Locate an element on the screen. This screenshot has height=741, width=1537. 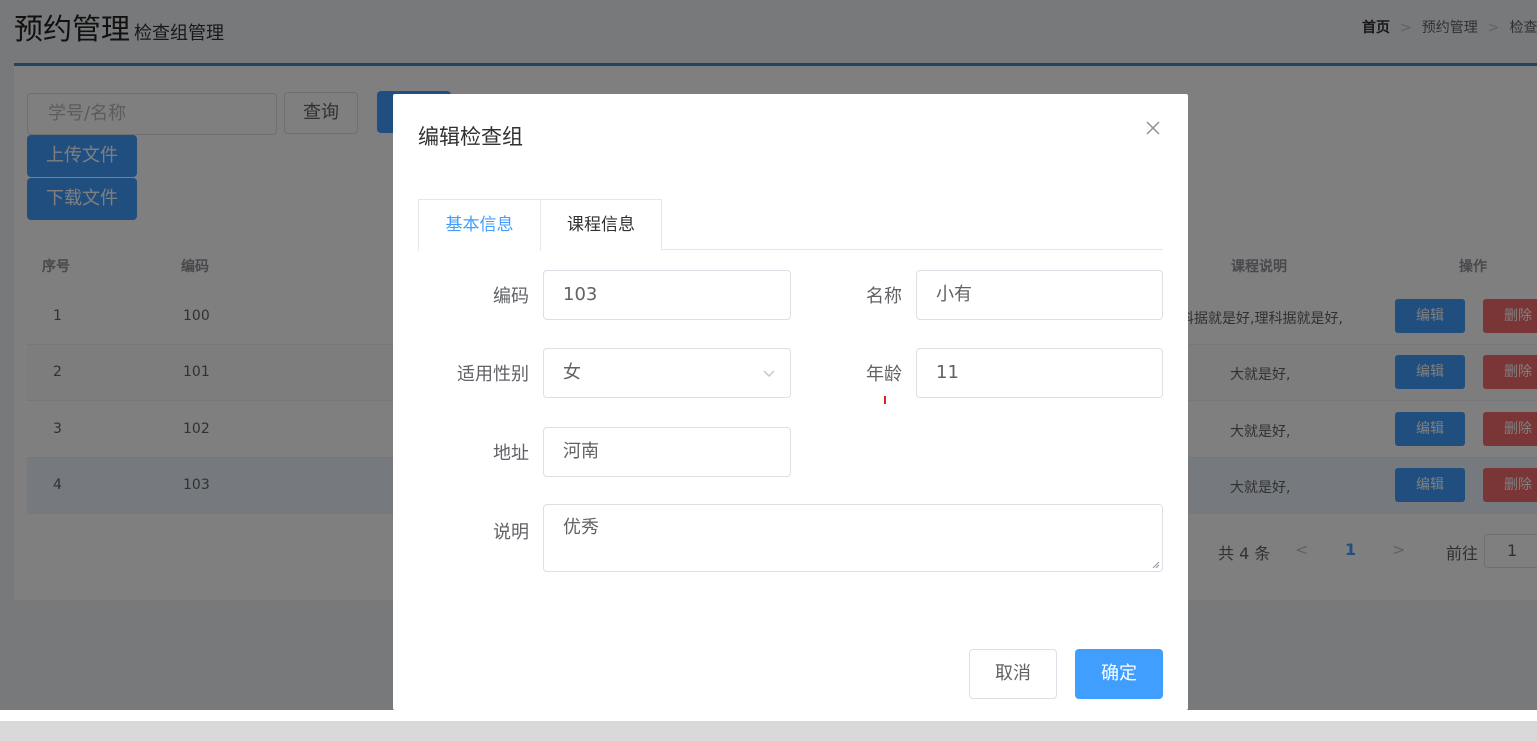
address-field: 河南 is located at coordinates (667, 452).